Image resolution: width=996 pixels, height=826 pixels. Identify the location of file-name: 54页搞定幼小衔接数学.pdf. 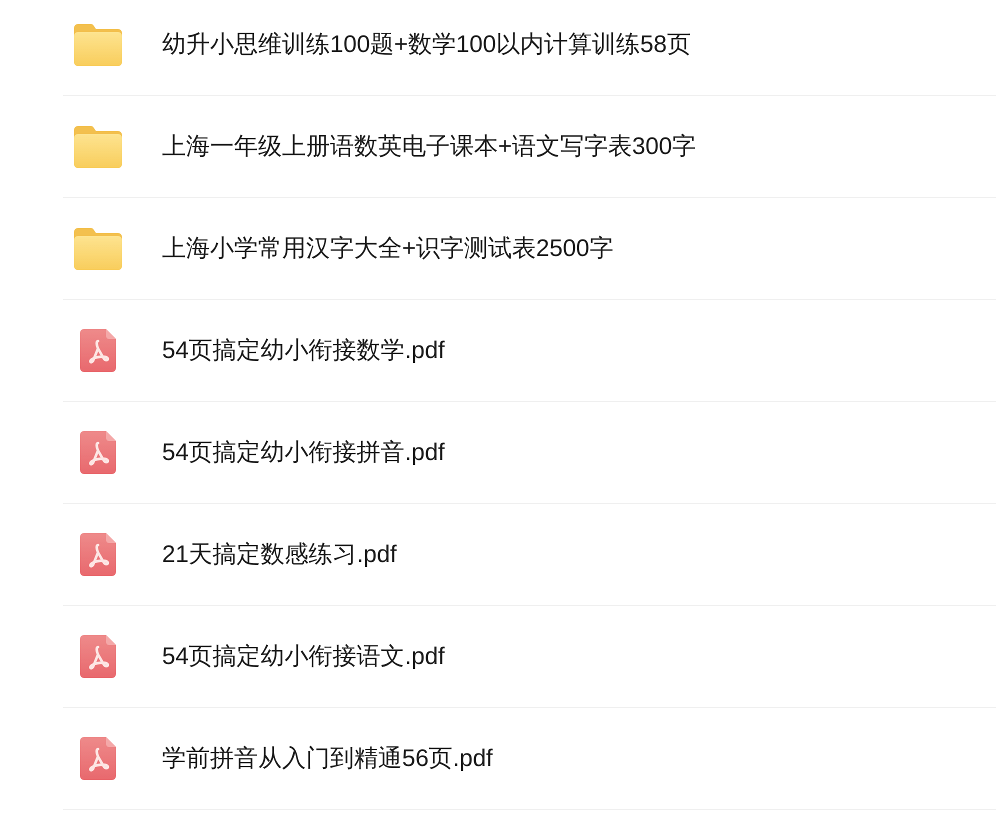
(303, 350).